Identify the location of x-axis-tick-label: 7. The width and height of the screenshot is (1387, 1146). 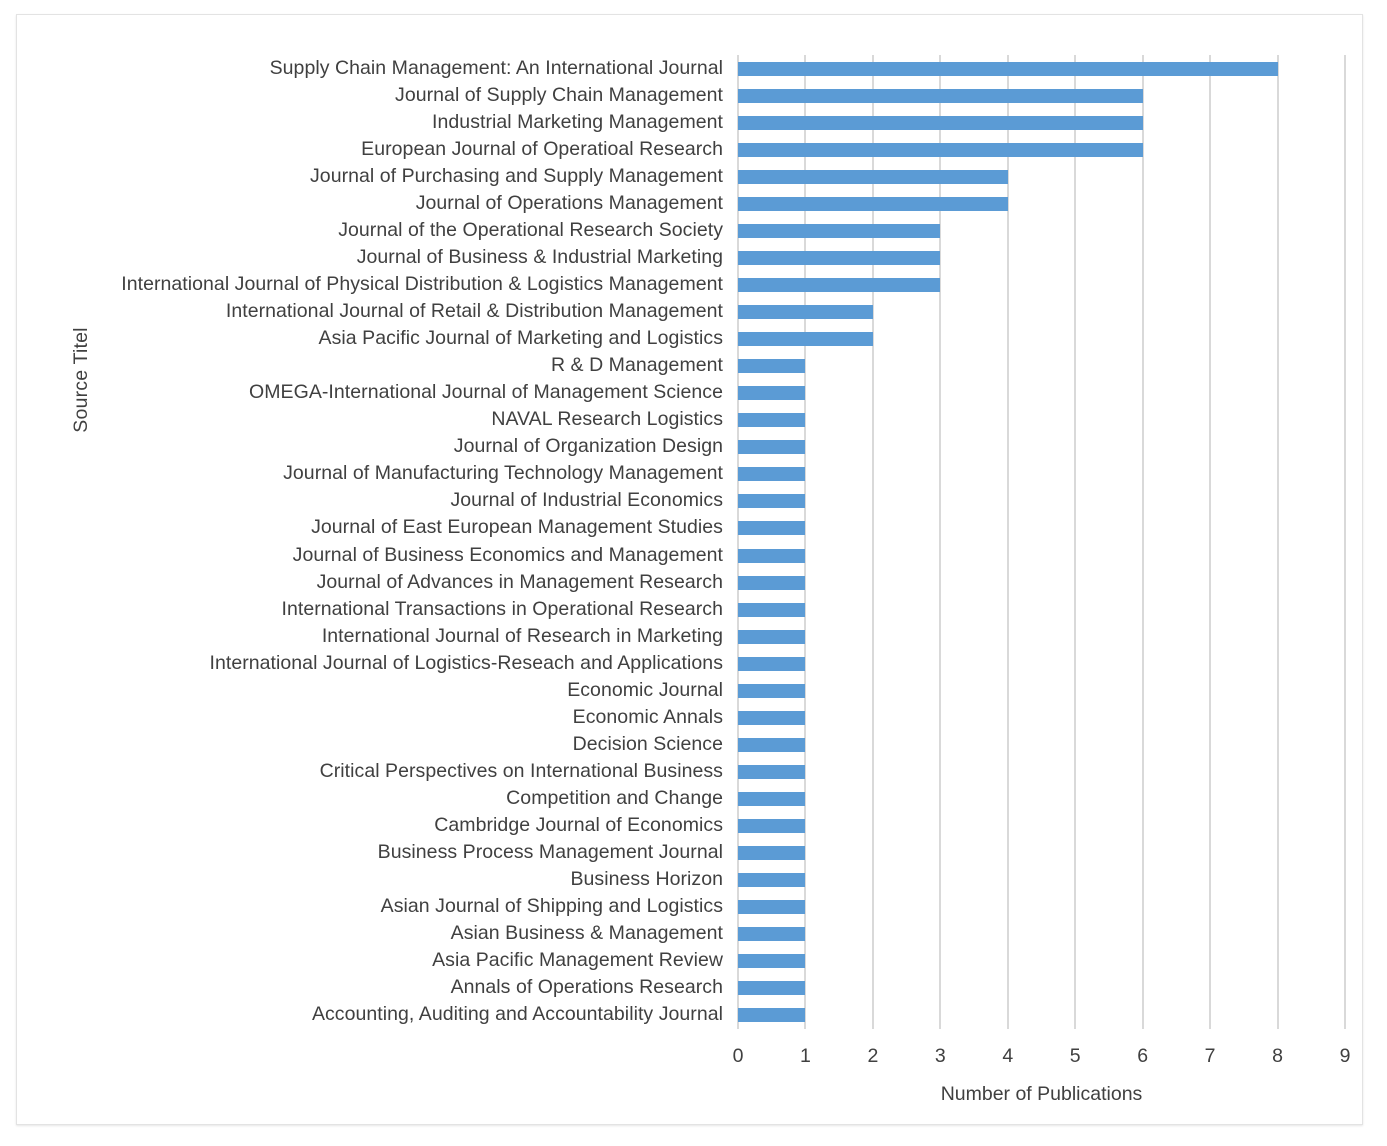
(1210, 1056).